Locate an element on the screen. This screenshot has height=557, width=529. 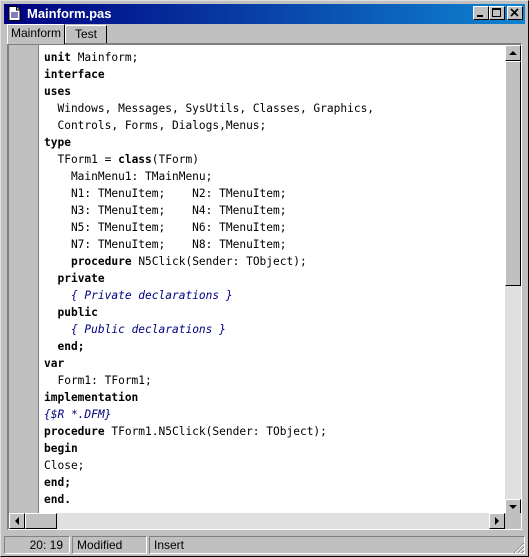
tab-label: Test is located at coordinates (85, 34).